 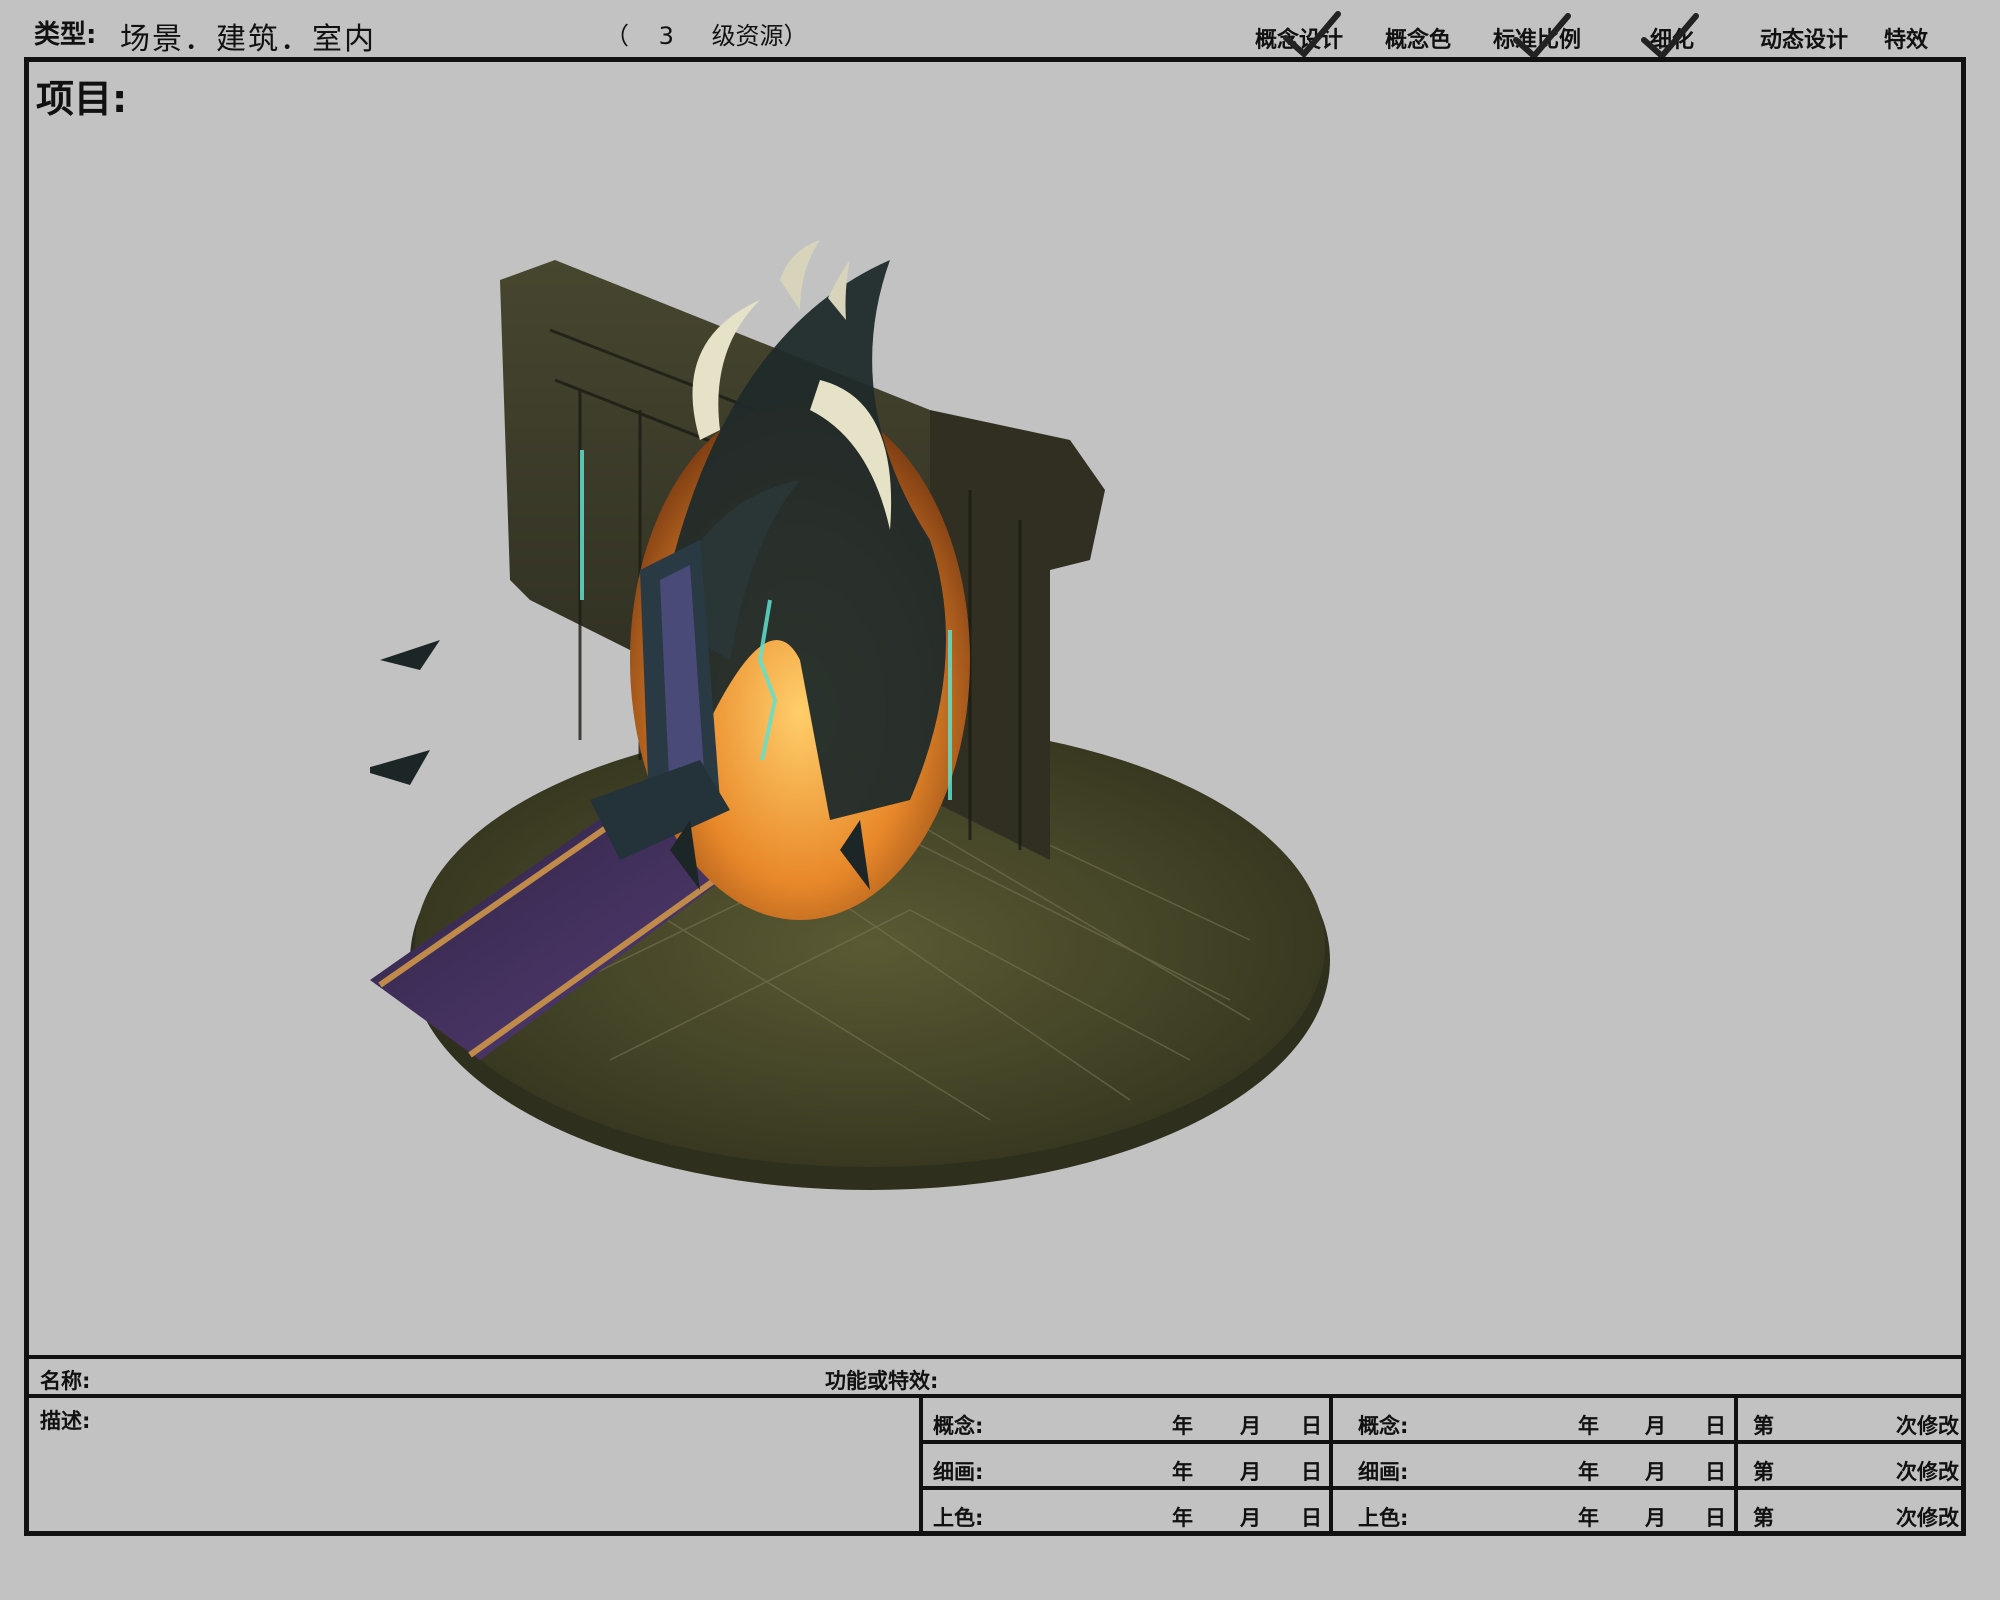 What do you see at coordinates (1418, 40) in the screenshot?
I see `stage-concept-color: 概念色` at bounding box center [1418, 40].